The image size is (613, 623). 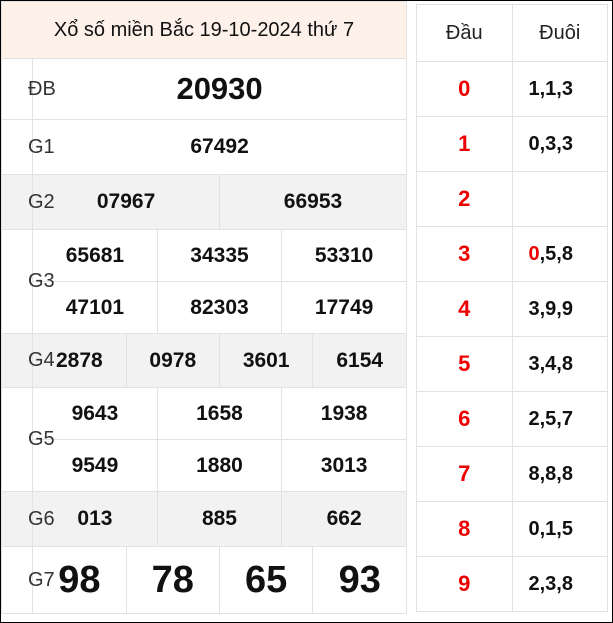 I want to click on tail-digits: 3,9,9, so click(x=559, y=309).